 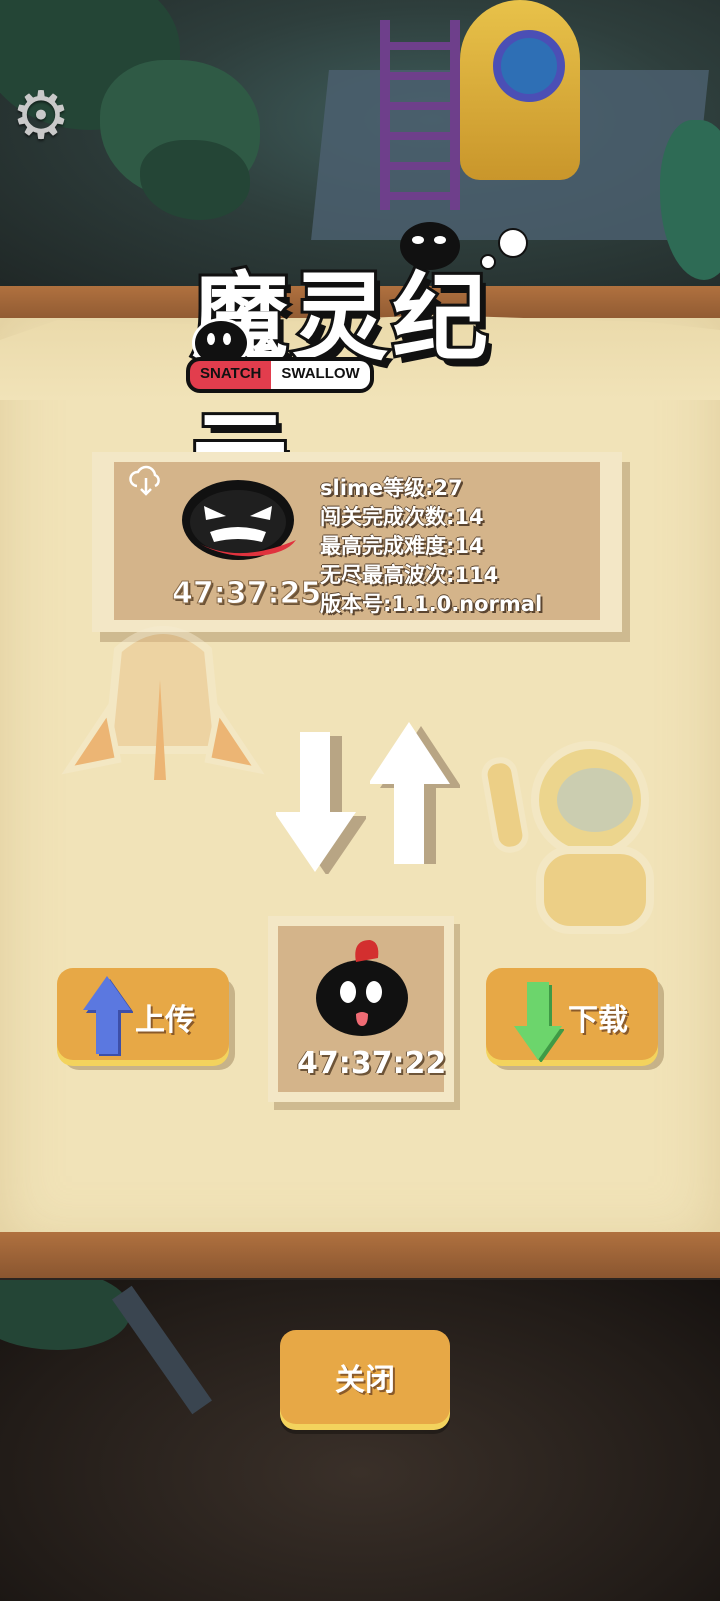 What do you see at coordinates (372, 1063) in the screenshot?
I see `local-save-time: 47:37:22` at bounding box center [372, 1063].